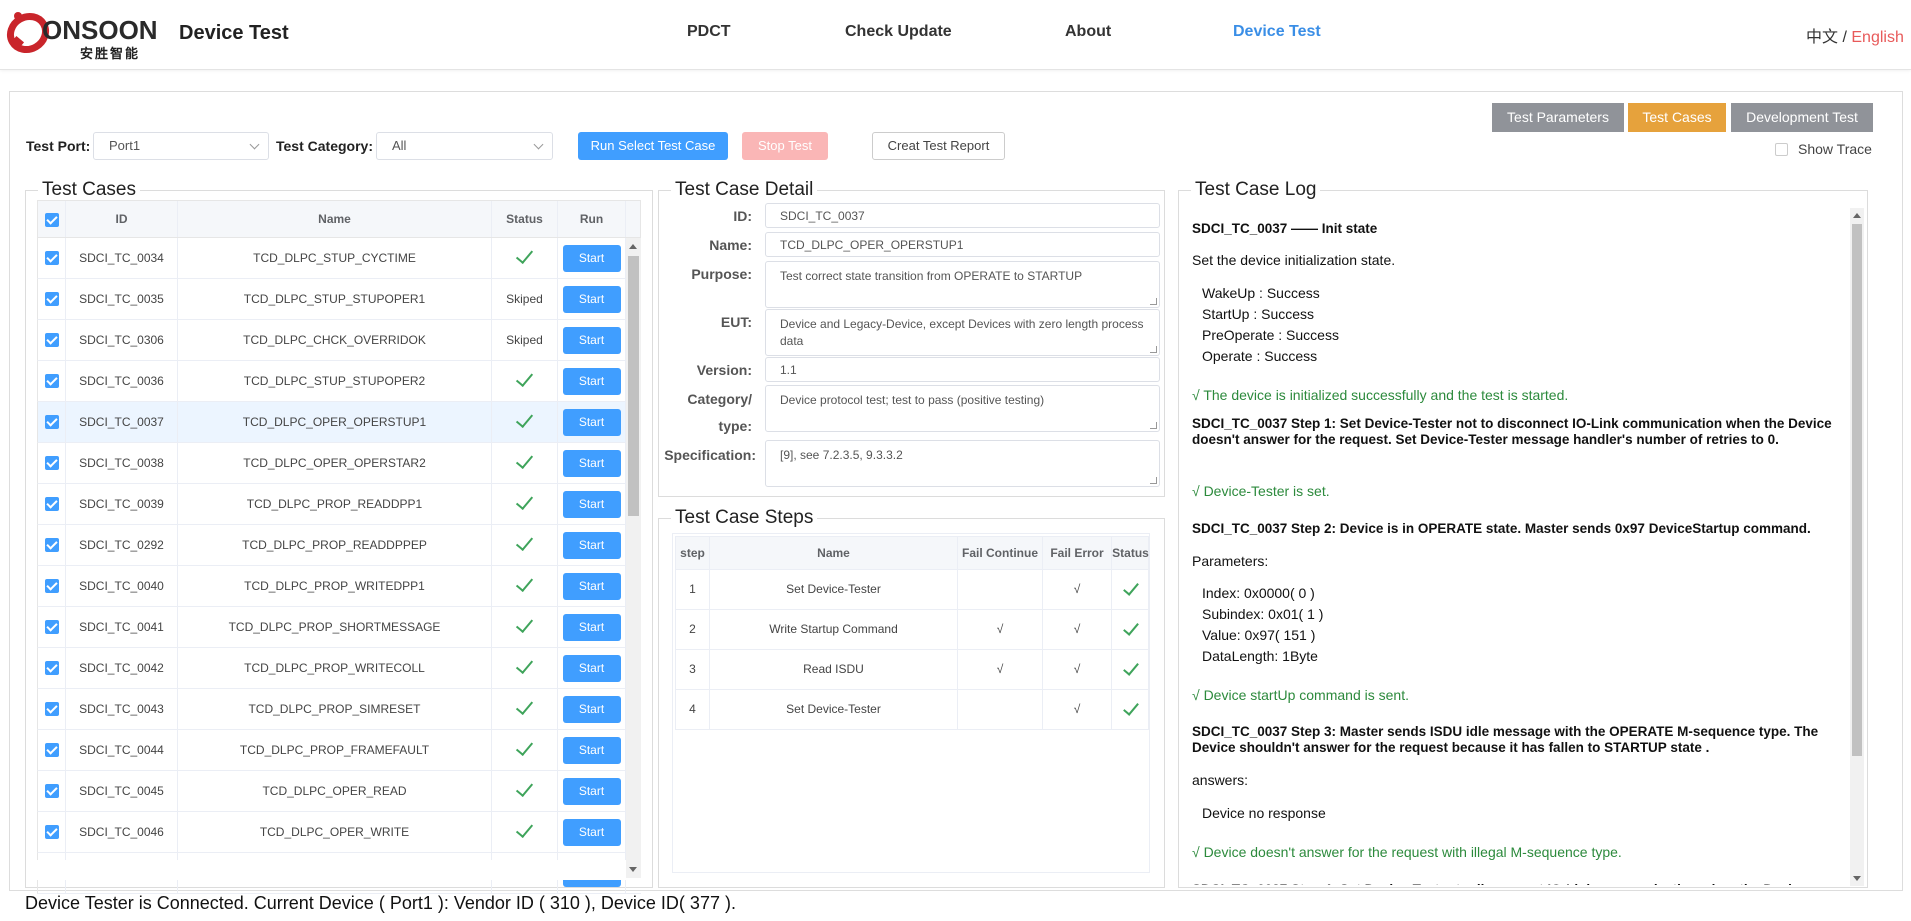  Describe the element at coordinates (1277, 32) in the screenshot. I see `nav-device-test: Device Test` at that location.